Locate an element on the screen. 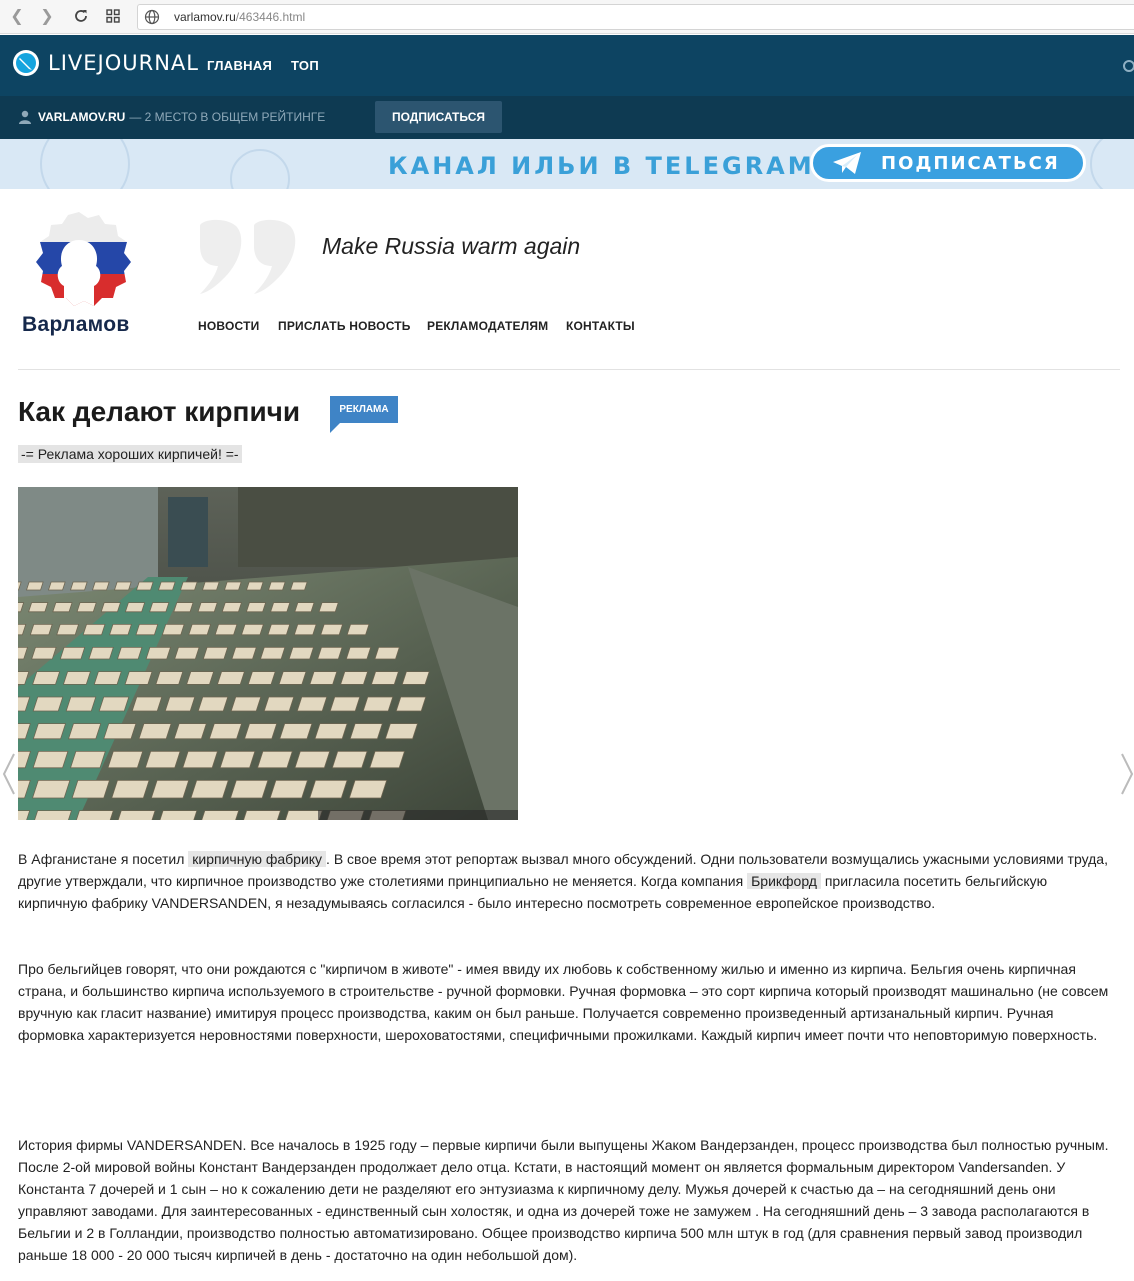  telegram-subscribe-button: ПОДПИСАТЬСЯ is located at coordinates (948, 163).